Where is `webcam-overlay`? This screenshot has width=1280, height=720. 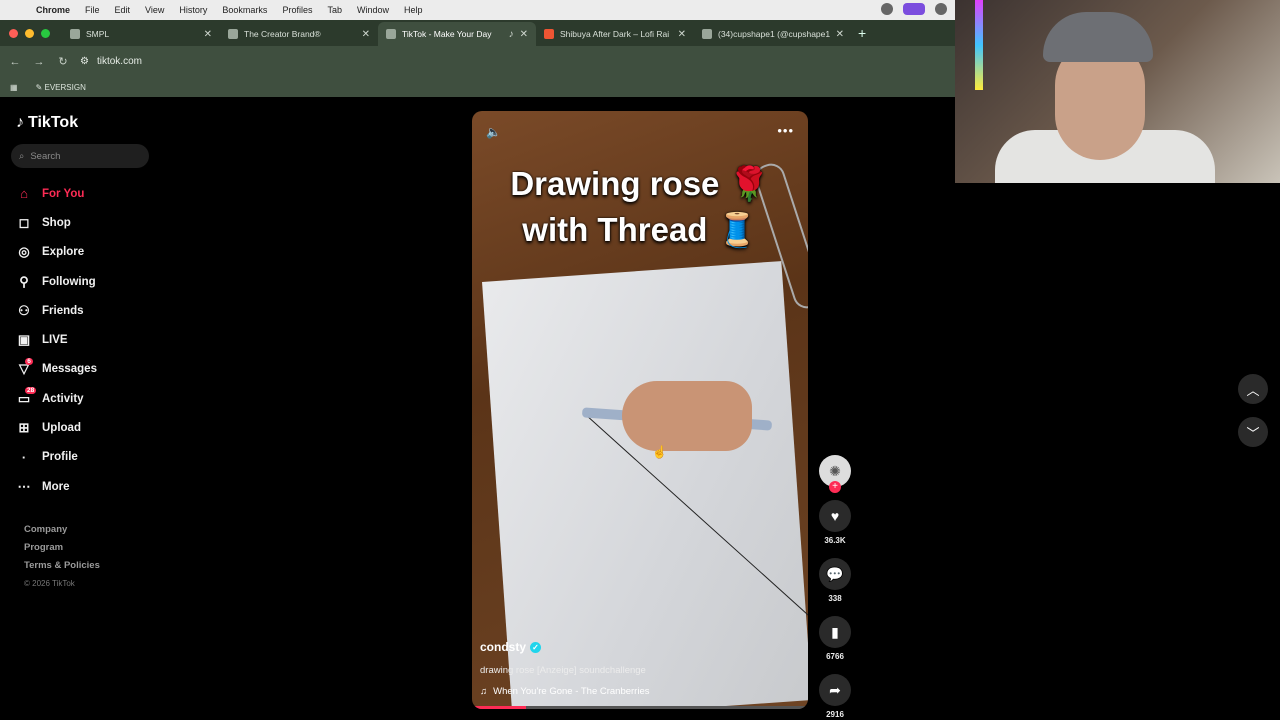
webcam-overlay is located at coordinates (1117, 91).